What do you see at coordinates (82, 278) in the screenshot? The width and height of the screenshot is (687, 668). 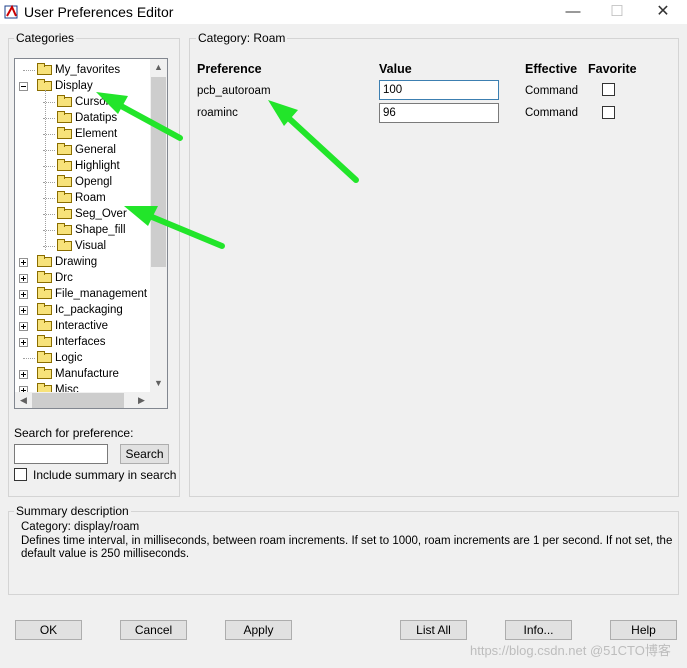 I see `tree-item-drc: Drc` at bounding box center [82, 278].